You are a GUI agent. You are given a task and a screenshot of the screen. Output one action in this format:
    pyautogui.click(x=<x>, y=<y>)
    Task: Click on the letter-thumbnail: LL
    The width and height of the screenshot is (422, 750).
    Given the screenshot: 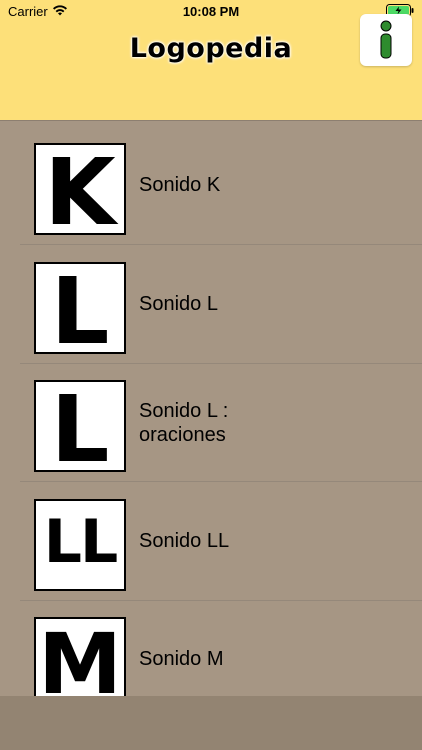 What is the action you would take?
    pyautogui.click(x=80, y=545)
    